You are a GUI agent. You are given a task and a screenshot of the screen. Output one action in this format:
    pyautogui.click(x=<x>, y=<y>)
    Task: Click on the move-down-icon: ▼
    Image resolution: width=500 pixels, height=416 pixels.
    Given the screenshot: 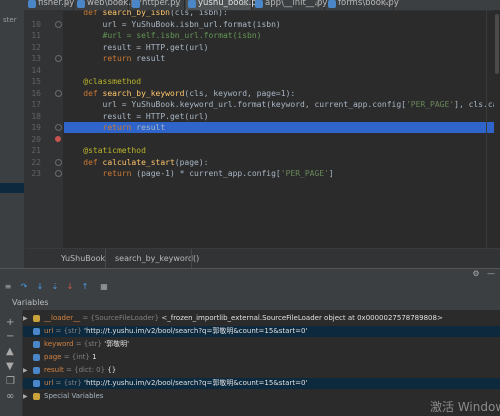 What is the action you would take?
    pyautogui.click(x=10, y=367)
    